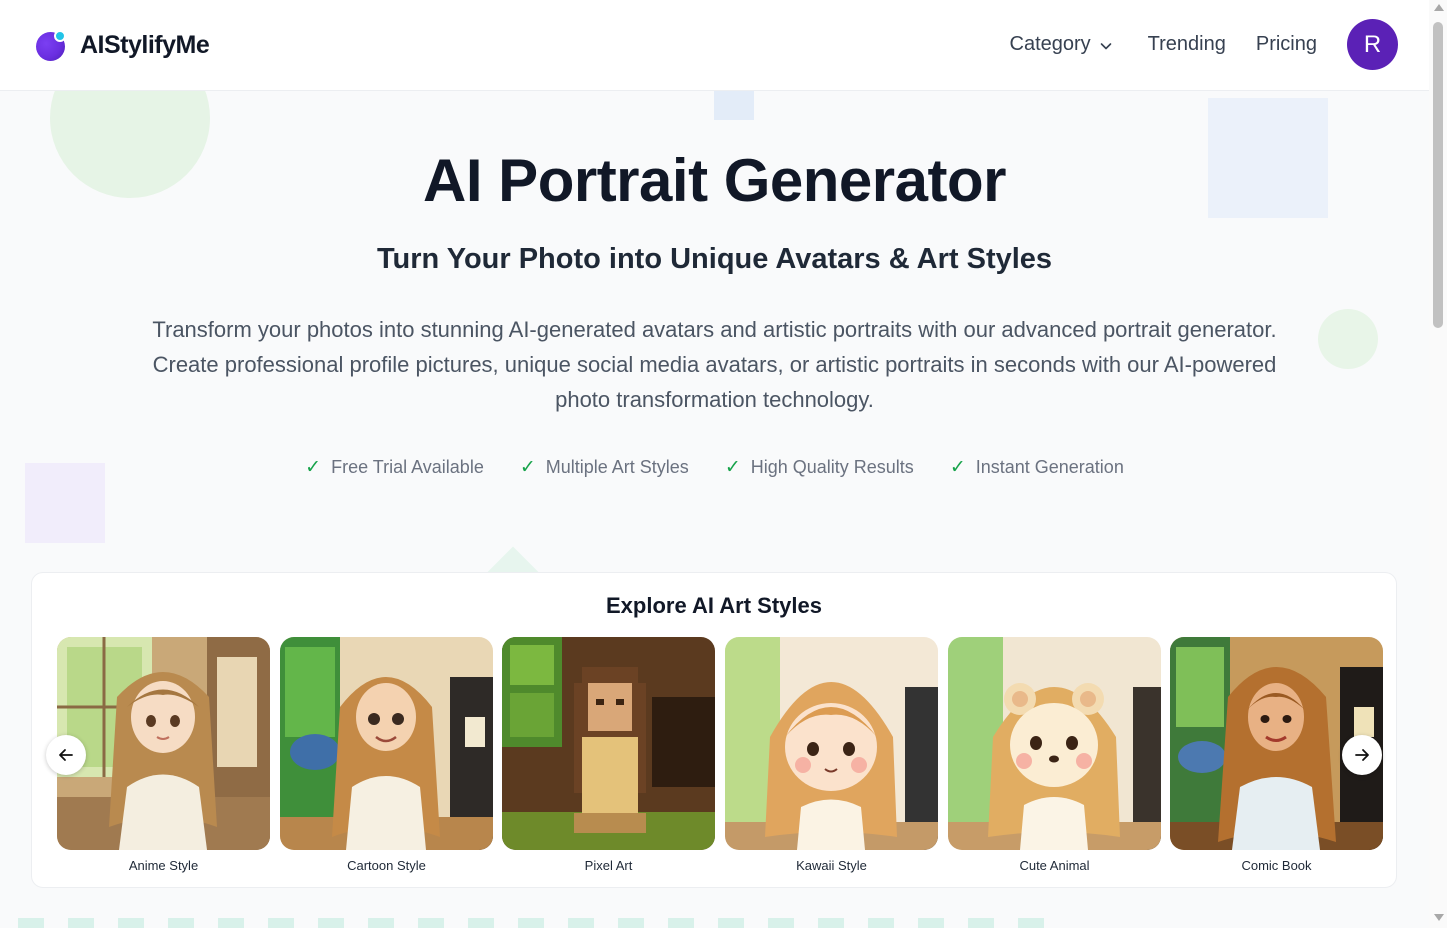  I want to click on style-card-cute-animal: Cute Animal, so click(1054, 755).